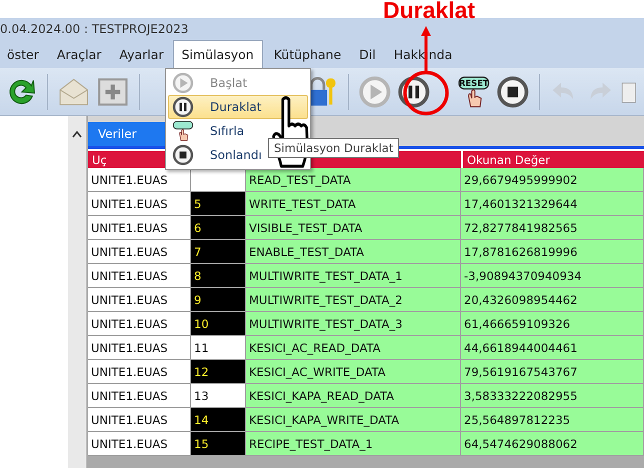 The height and width of the screenshot is (468, 644). Describe the element at coordinates (218, 324) in the screenshot. I see `table-cell: 10` at that location.